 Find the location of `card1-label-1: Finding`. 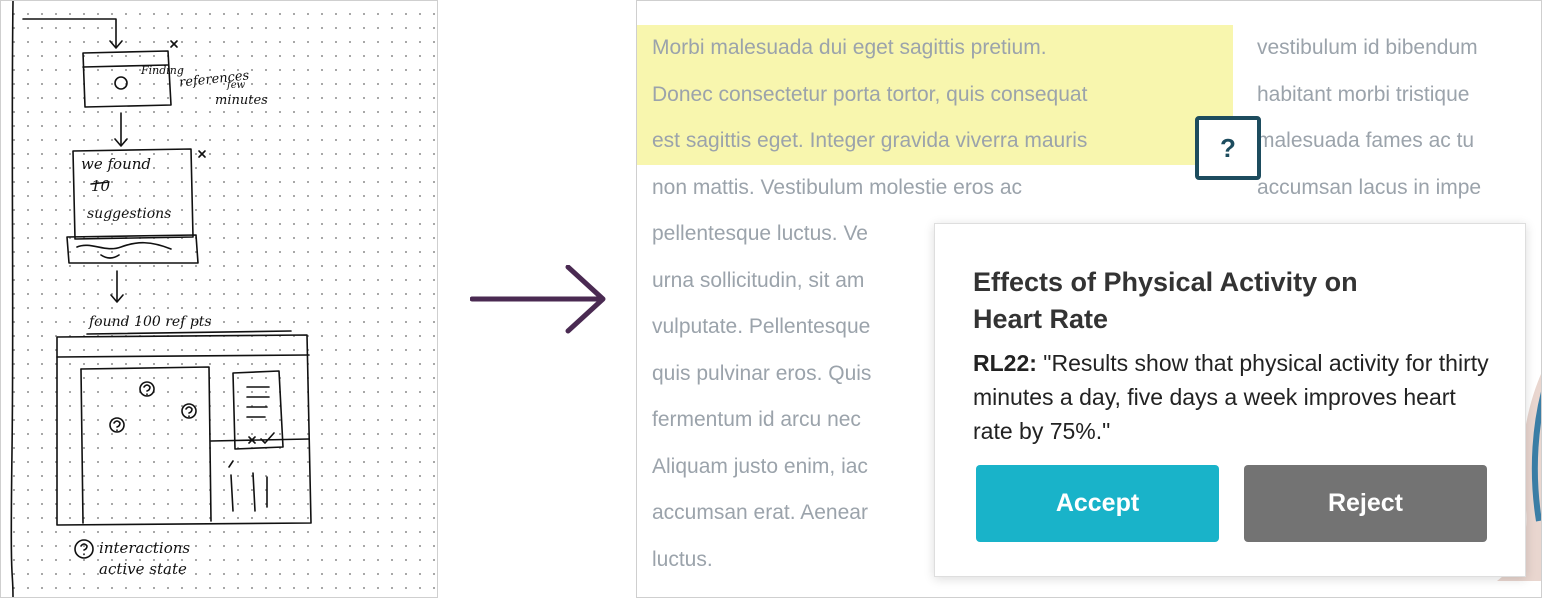

card1-label-1: Finding is located at coordinates (162, 70).